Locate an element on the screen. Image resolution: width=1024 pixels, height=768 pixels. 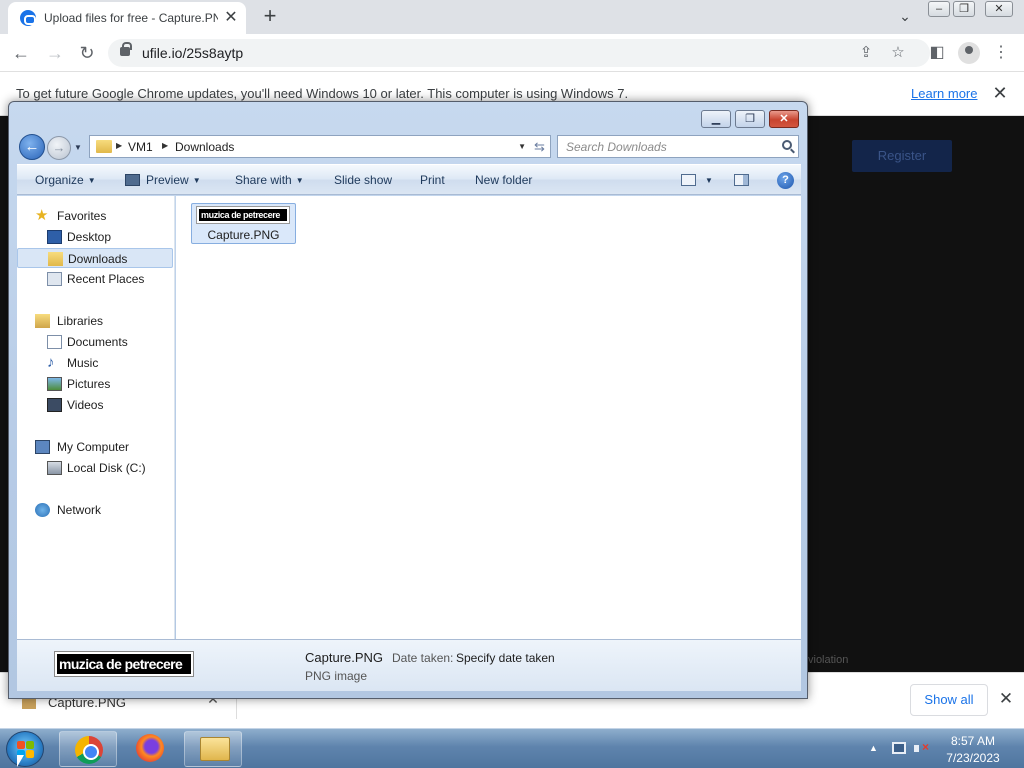
url-text: ufile.io/25s8aytp is located at coordinates (193, 53).